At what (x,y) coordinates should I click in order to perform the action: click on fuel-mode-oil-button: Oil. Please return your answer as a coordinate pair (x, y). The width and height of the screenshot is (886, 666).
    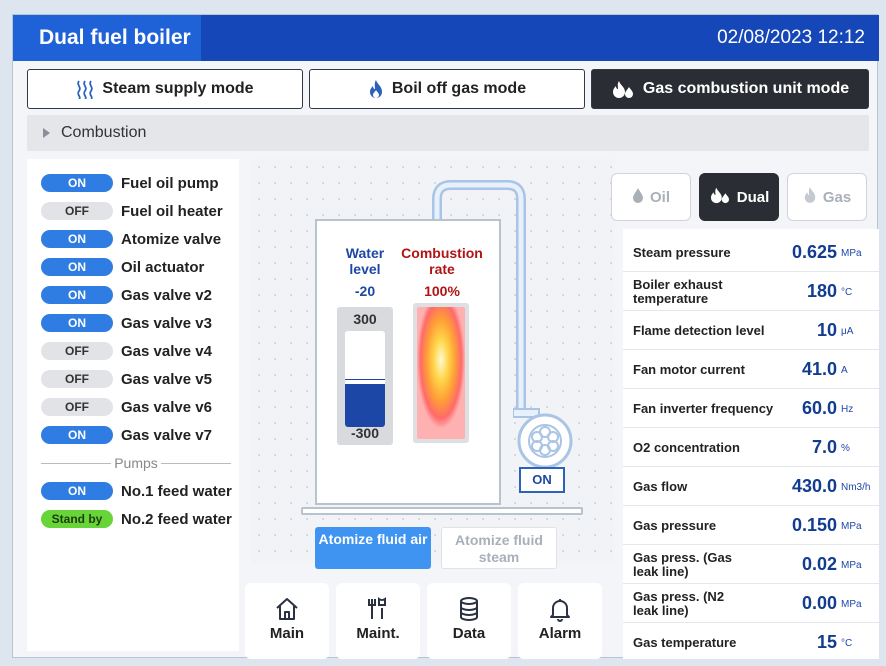
    Looking at the image, I should click on (651, 197).